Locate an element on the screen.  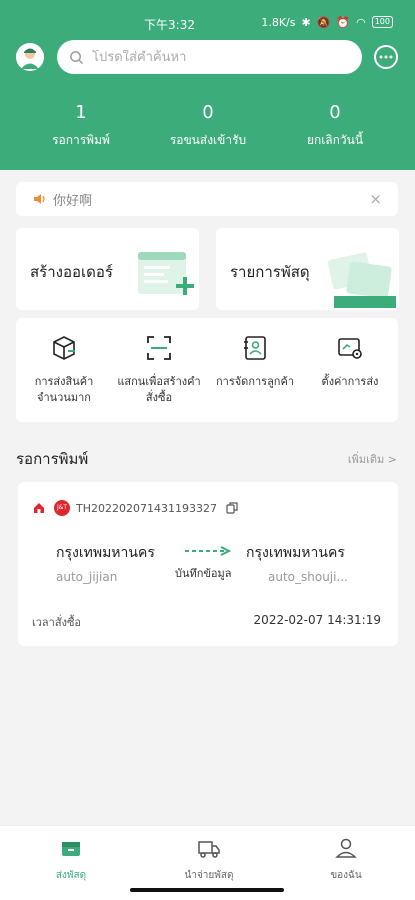
tab-deliver-parcel: นำจ่ายพัสดุ is located at coordinates (209, 859).